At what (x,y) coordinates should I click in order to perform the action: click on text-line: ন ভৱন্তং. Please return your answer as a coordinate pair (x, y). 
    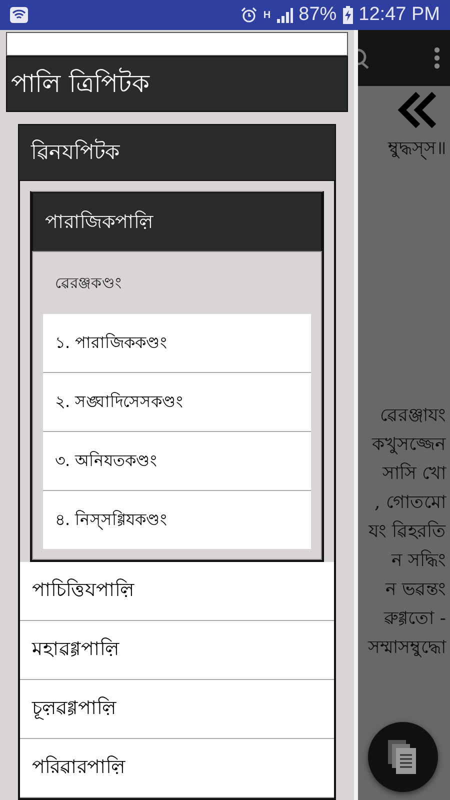
    Looking at the image, I should click on (415, 590).